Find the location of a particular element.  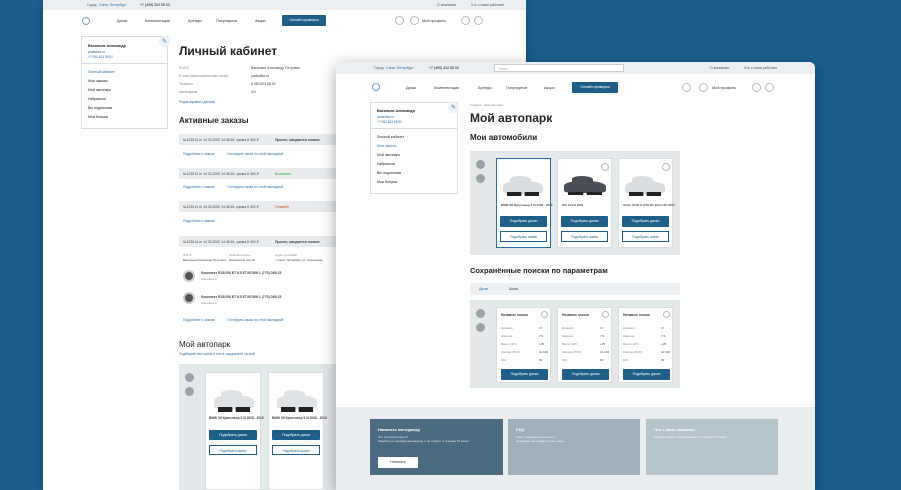

footer-title: Написать менеджеру is located at coordinates (399, 429).